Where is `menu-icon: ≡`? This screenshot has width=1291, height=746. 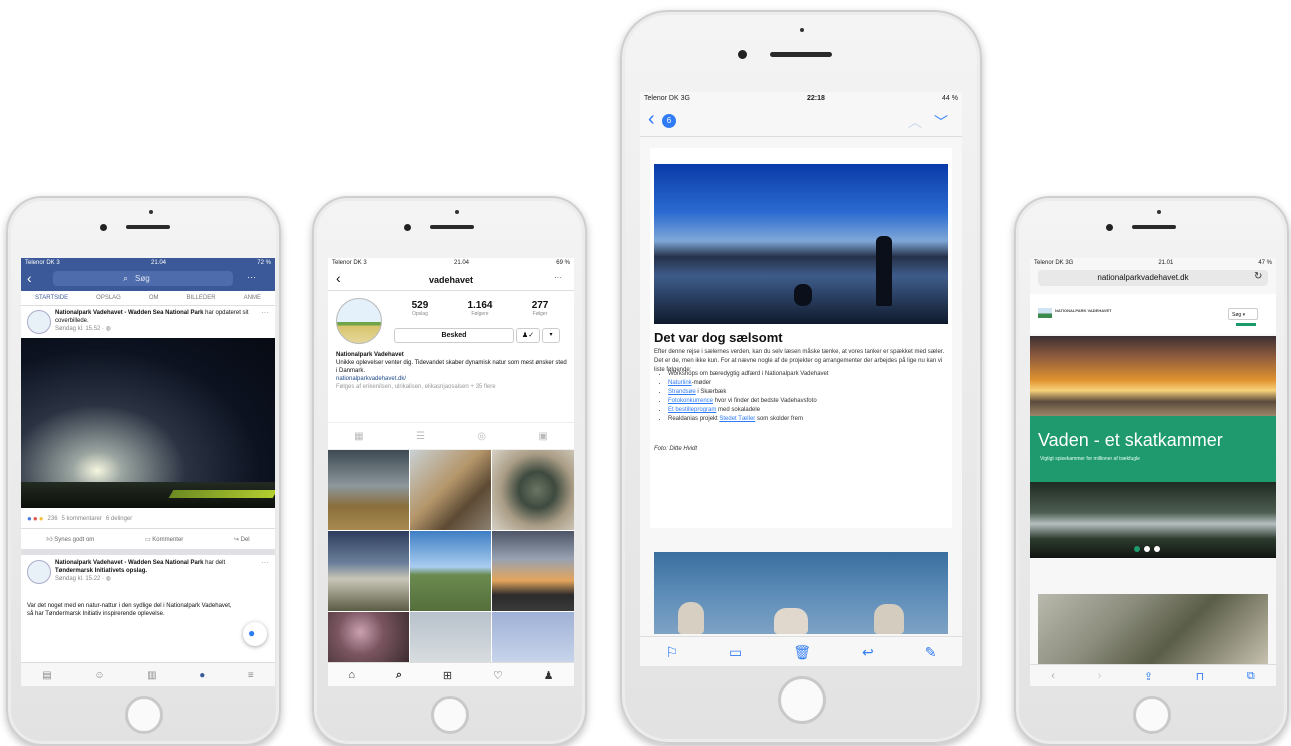 menu-icon: ≡ is located at coordinates (251, 675).